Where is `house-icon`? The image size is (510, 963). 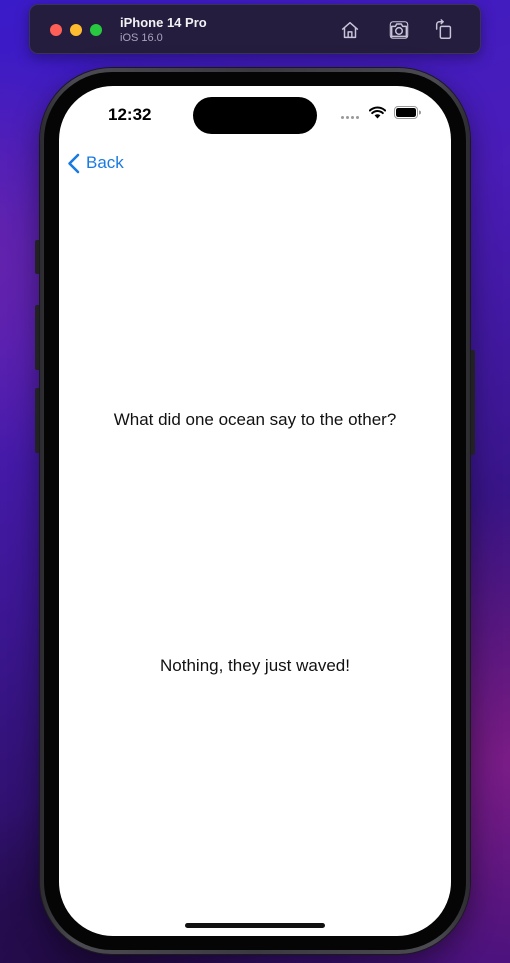
house-icon is located at coordinates (350, 30).